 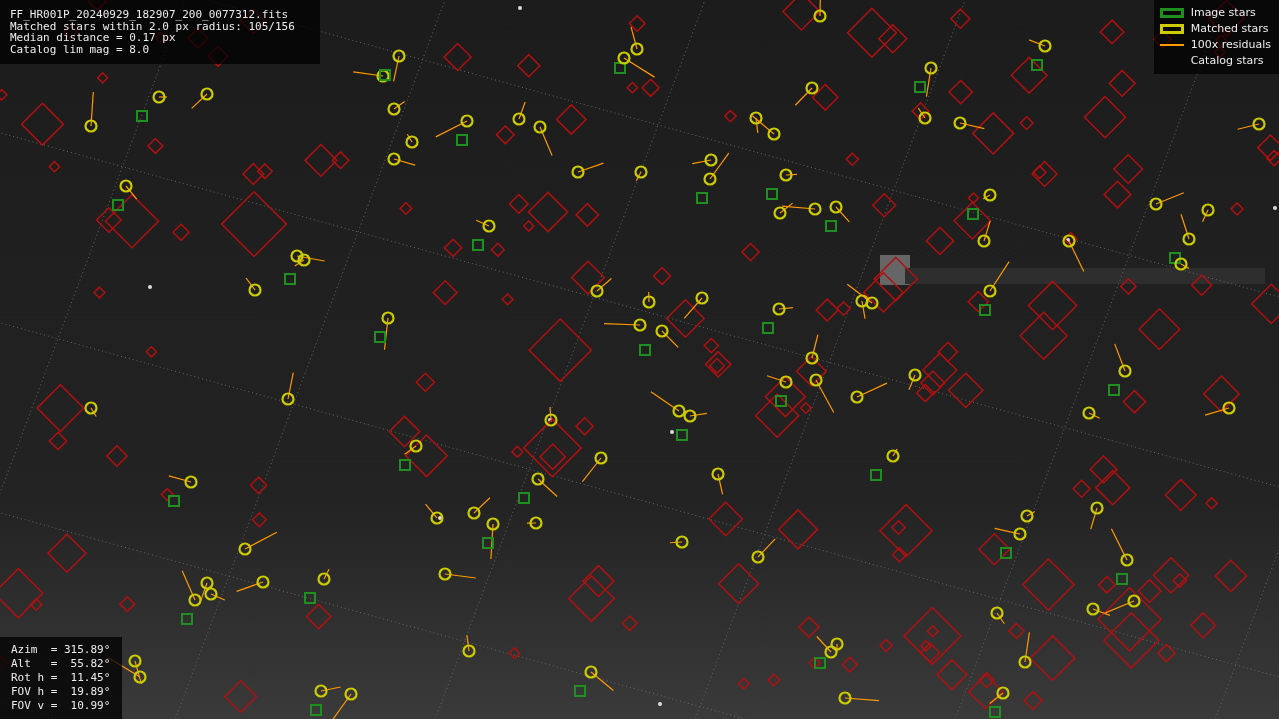 I want to click on info-text: FF_HR001P_20240929_182907_200_0077312.fits, so click(x=150, y=15).